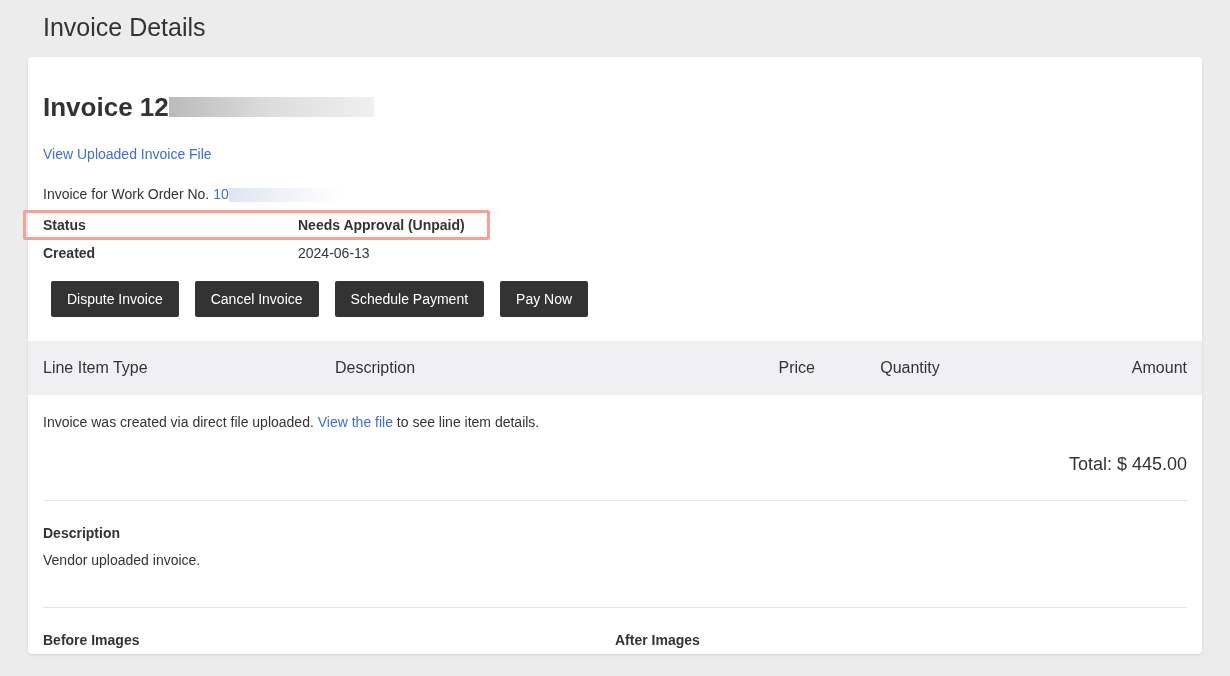 Image resolution: width=1230 pixels, height=676 pixels. Describe the element at coordinates (657, 640) in the screenshot. I see `images-label: After Images` at that location.